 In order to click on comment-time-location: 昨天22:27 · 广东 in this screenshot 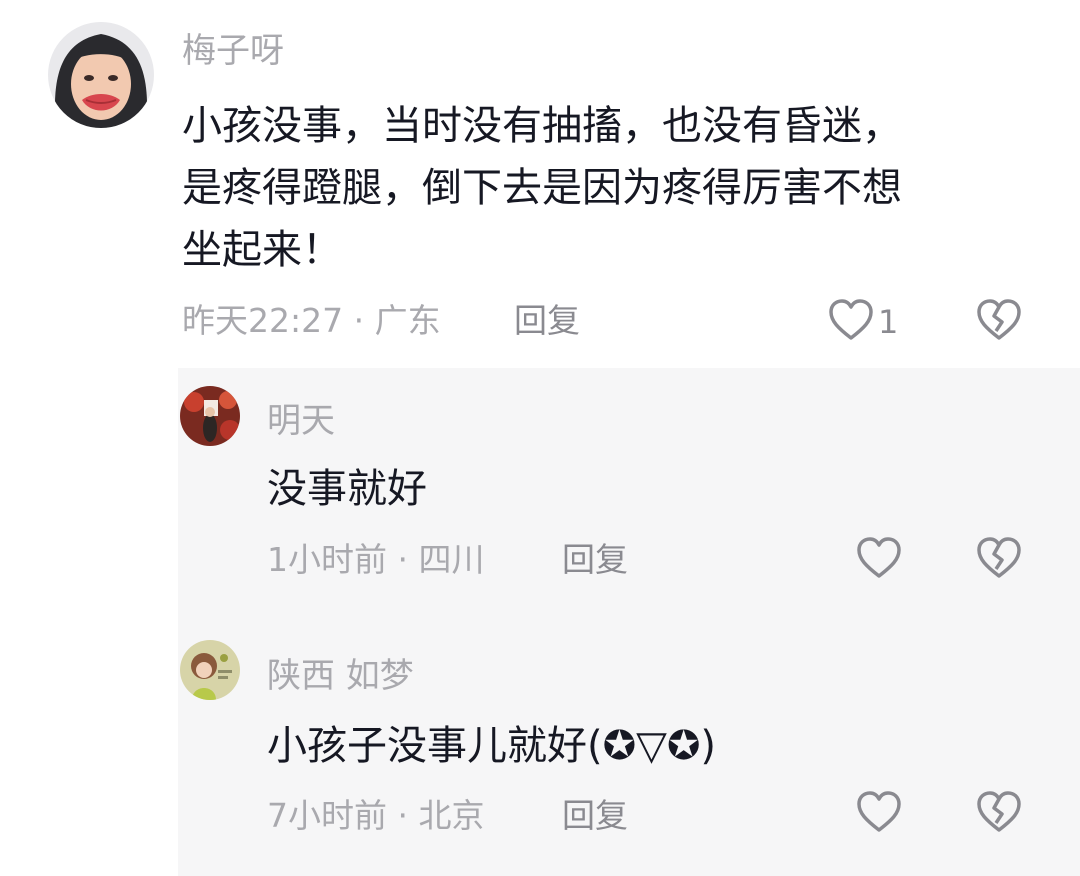, I will do `click(311, 320)`.